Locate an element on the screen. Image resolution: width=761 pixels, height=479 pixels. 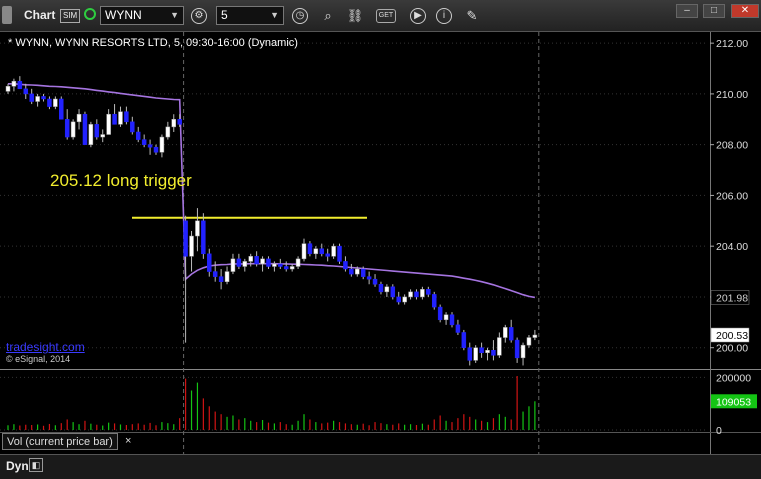
price-tick-label: 210.00 is located at coordinates (732, 95).